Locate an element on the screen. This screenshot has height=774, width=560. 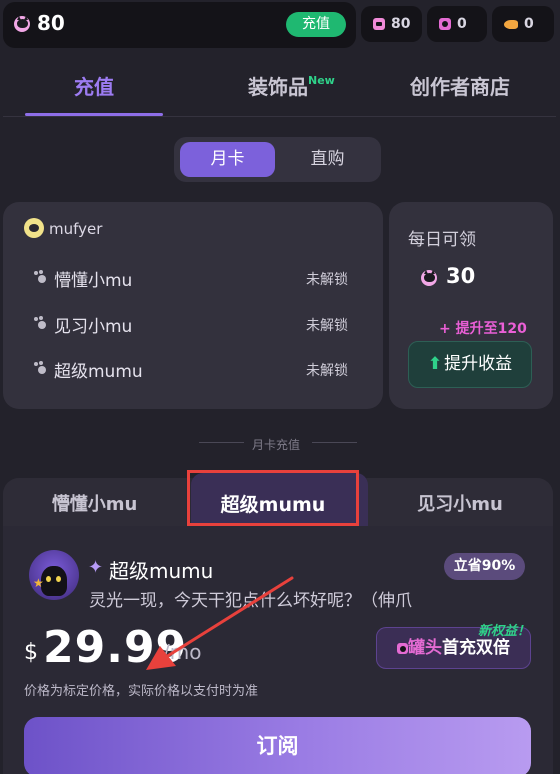
user-avatar-icon is located at coordinates (34, 228).